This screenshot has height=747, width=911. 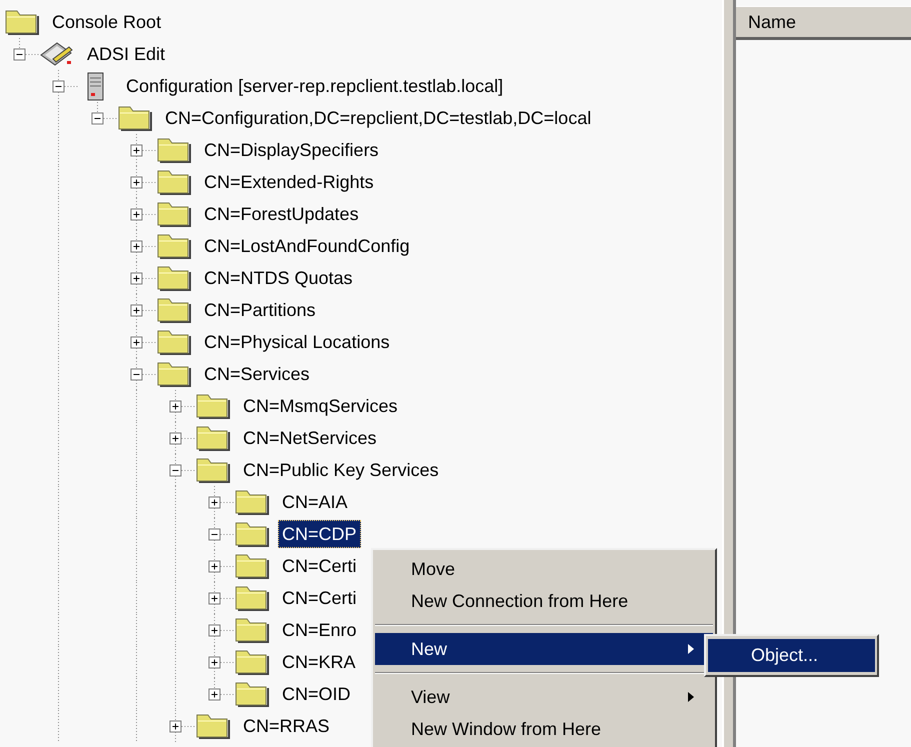 What do you see at coordinates (544, 601) in the screenshot?
I see `menu-item: New Connection from Here` at bounding box center [544, 601].